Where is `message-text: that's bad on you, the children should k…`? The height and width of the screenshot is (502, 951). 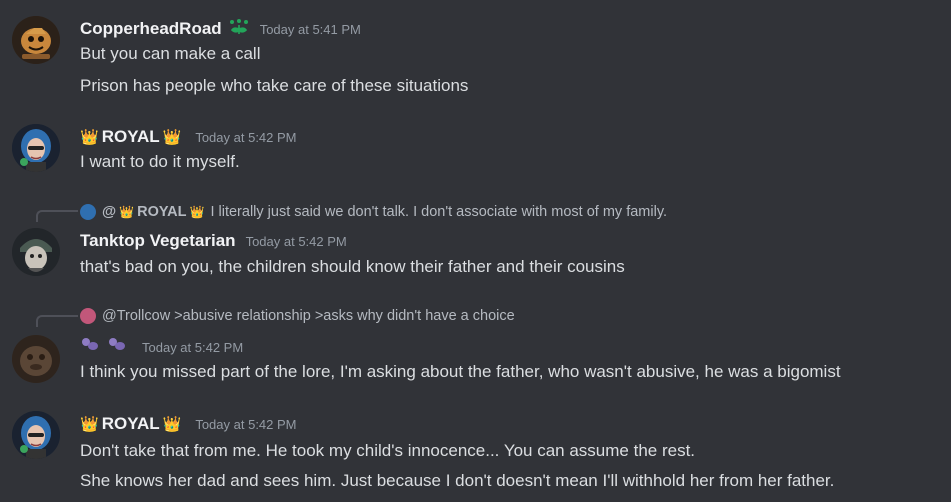 message-text: that's bad on you, the children should k… is located at coordinates (352, 266).